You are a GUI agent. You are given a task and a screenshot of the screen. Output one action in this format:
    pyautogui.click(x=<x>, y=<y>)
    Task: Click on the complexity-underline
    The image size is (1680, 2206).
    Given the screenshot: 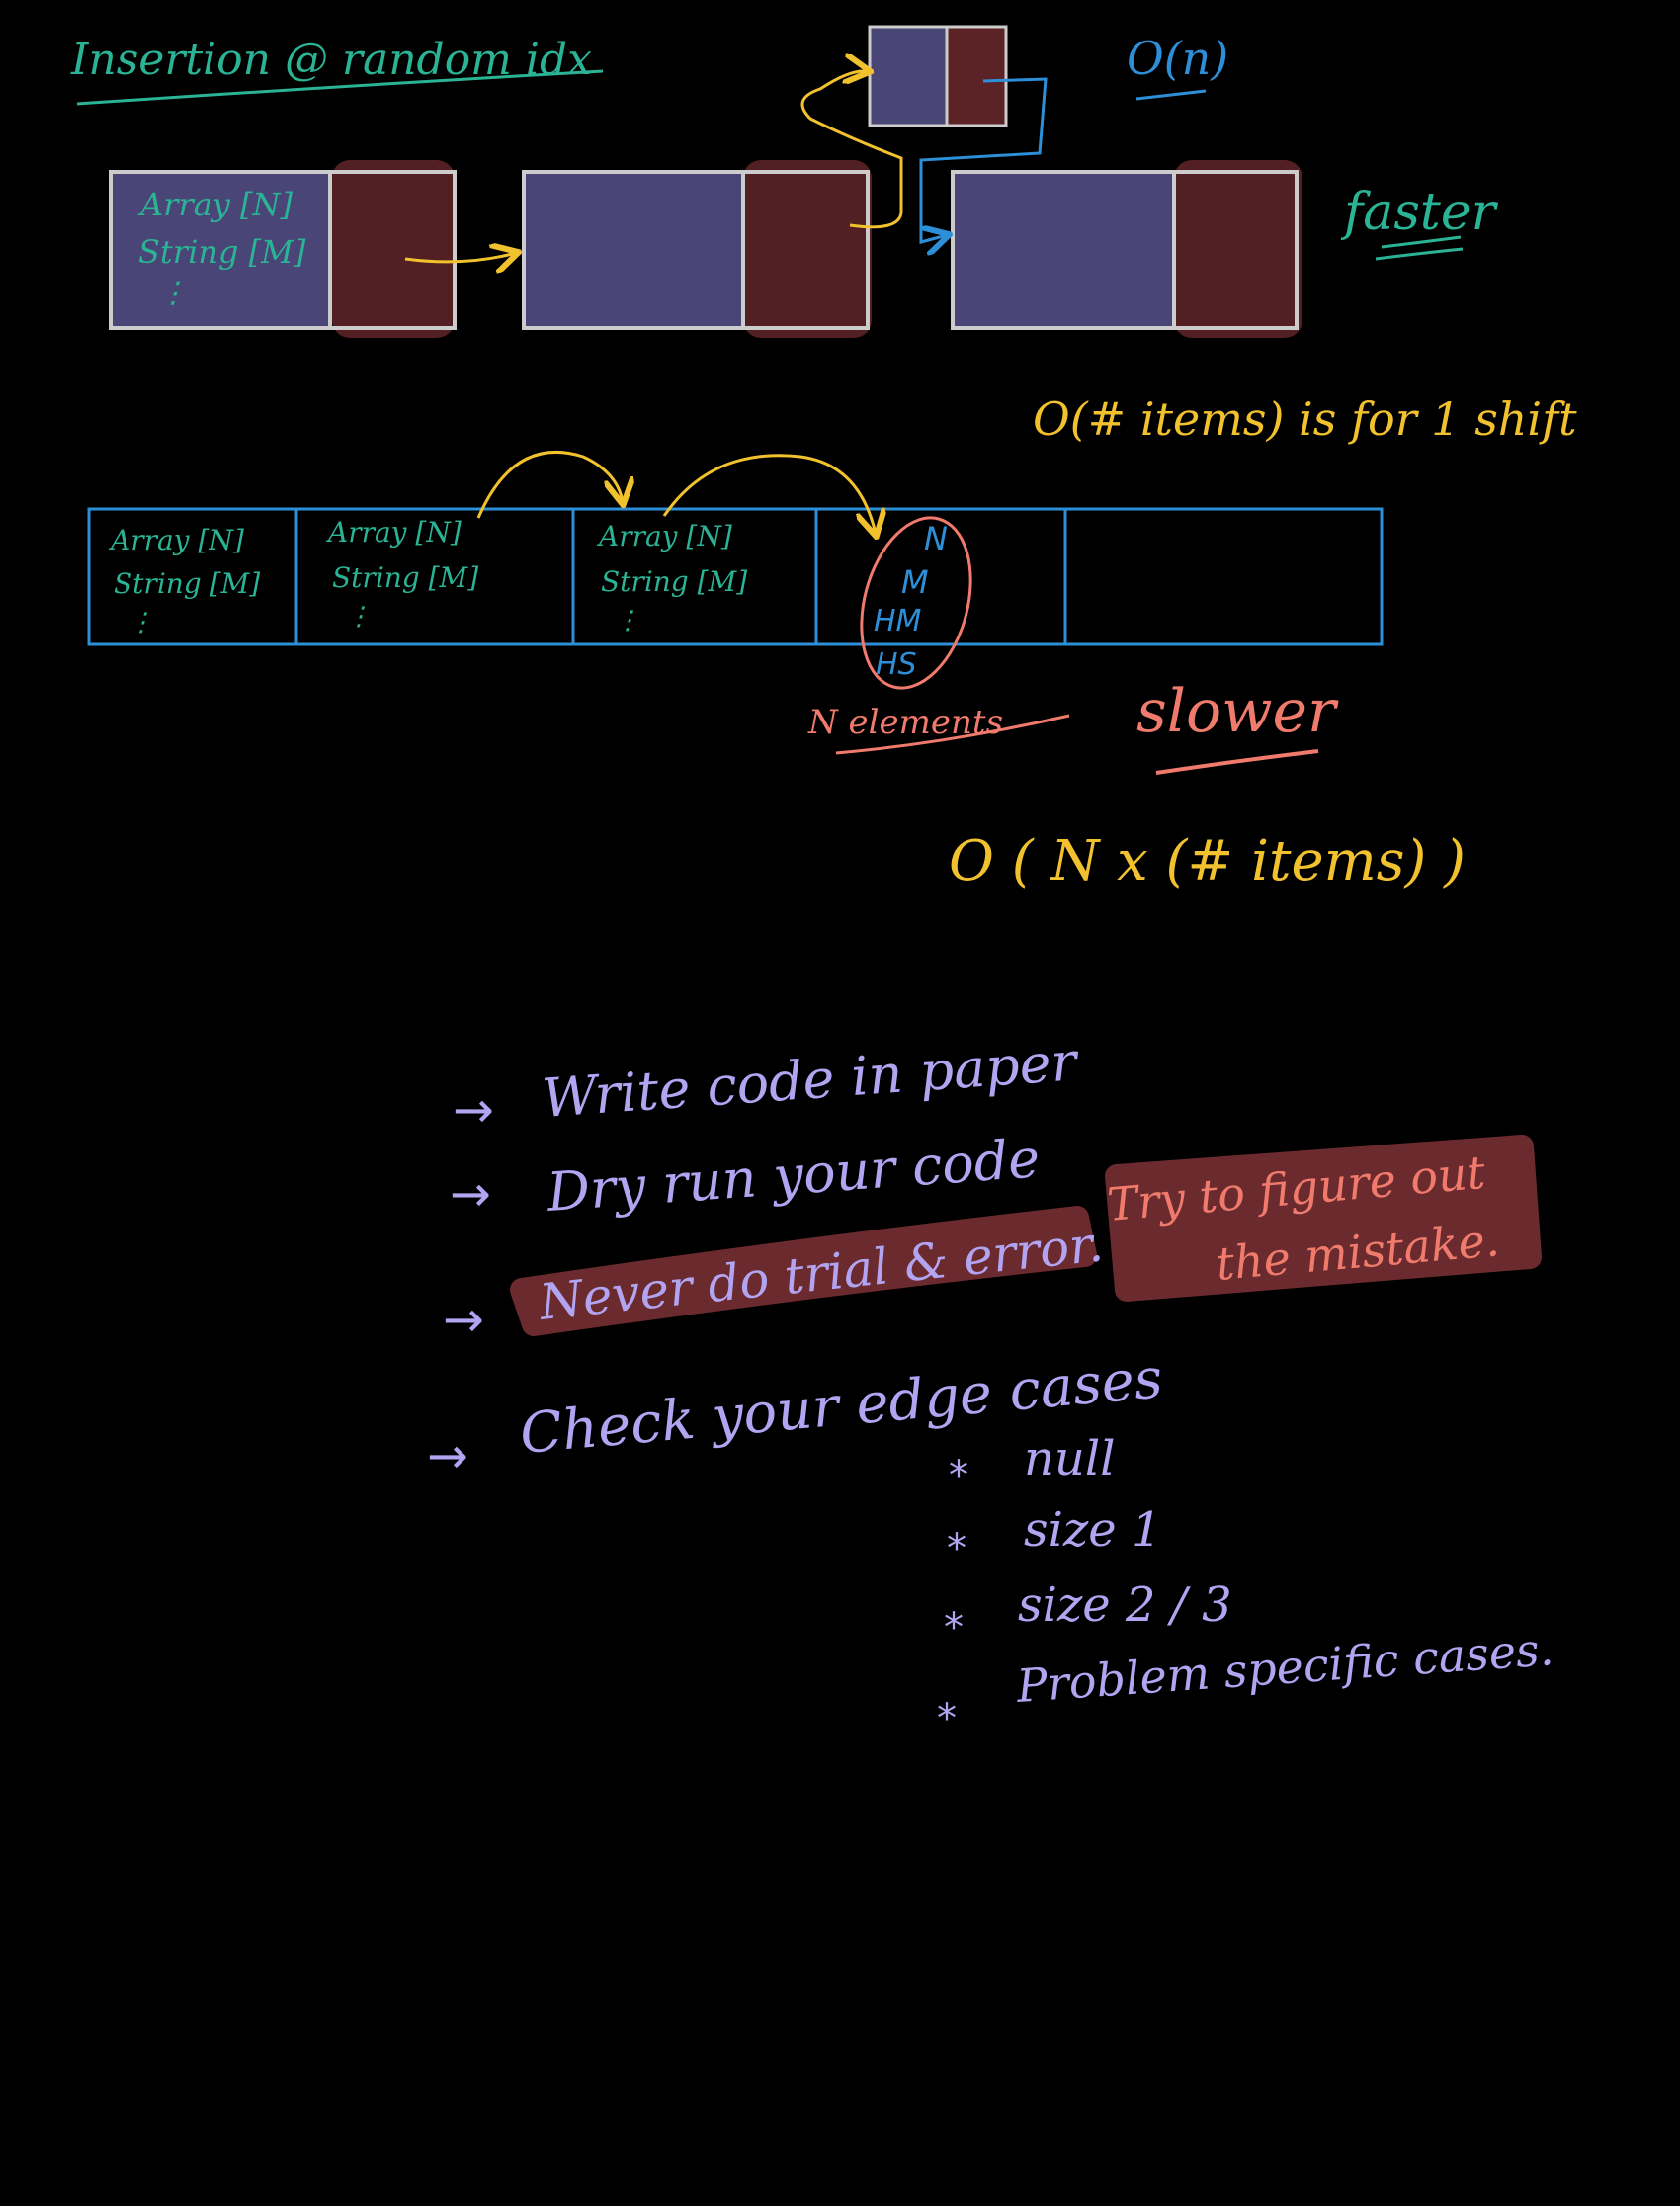 What is the action you would take?
    pyautogui.click(x=1171, y=95)
    